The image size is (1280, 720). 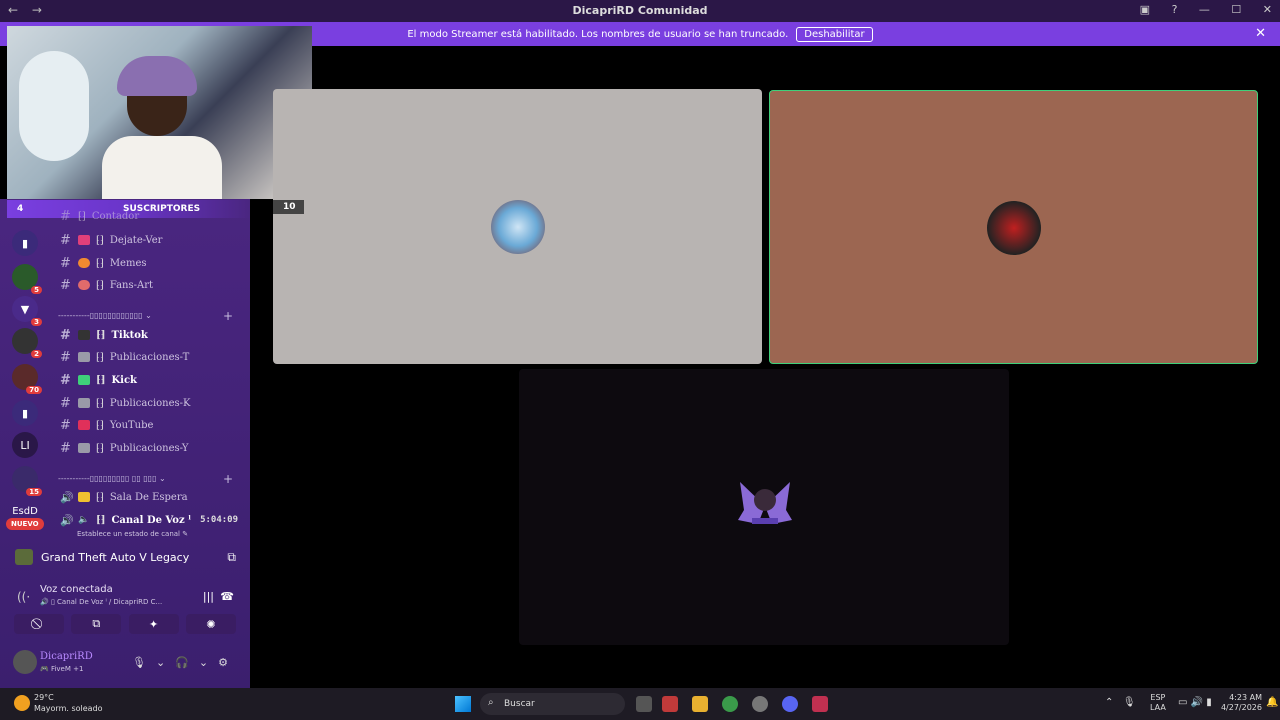 I want to click on user-avatar, so click(x=25, y=662).